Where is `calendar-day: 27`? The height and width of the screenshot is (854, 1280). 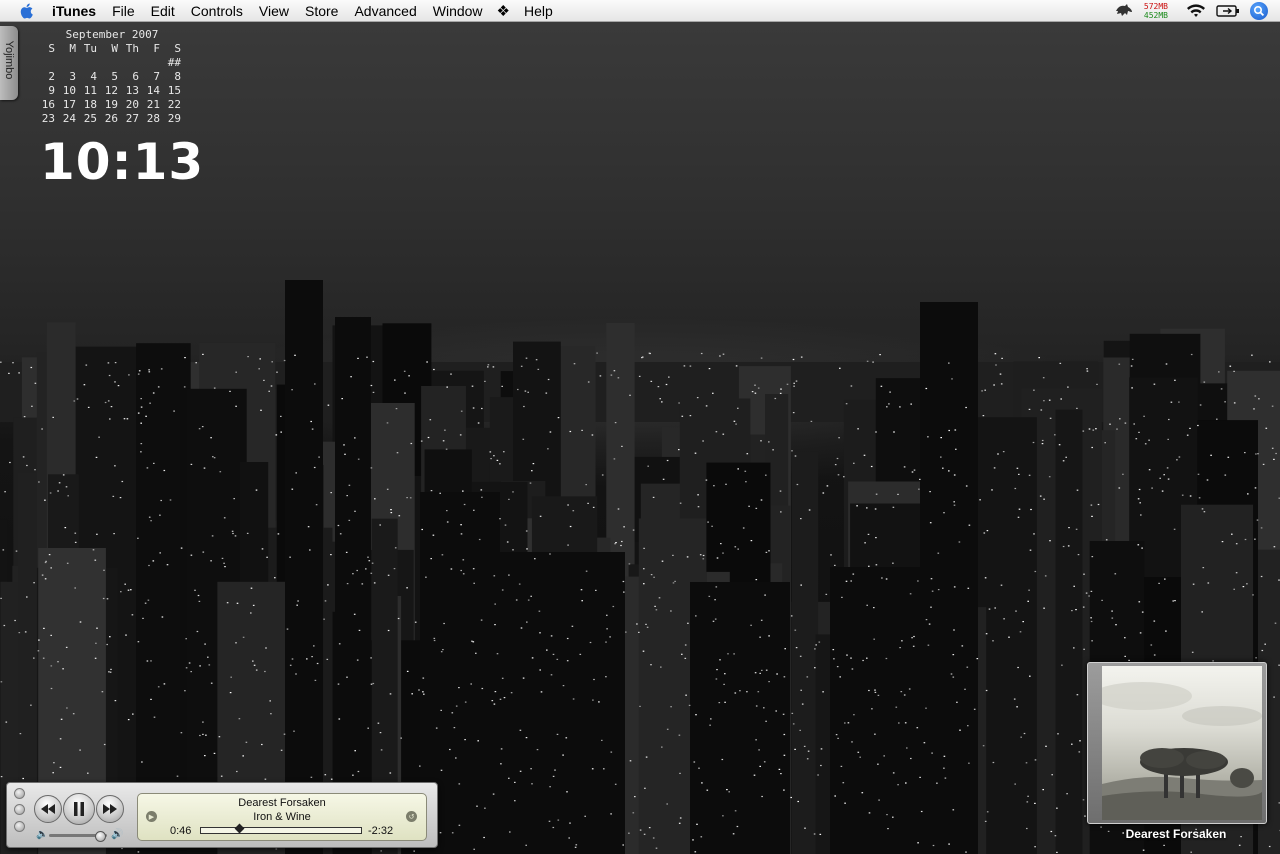 calendar-day: 27 is located at coordinates (132, 118).